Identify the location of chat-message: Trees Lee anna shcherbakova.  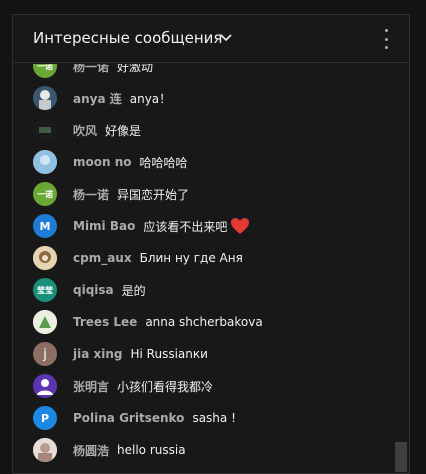
(212, 322).